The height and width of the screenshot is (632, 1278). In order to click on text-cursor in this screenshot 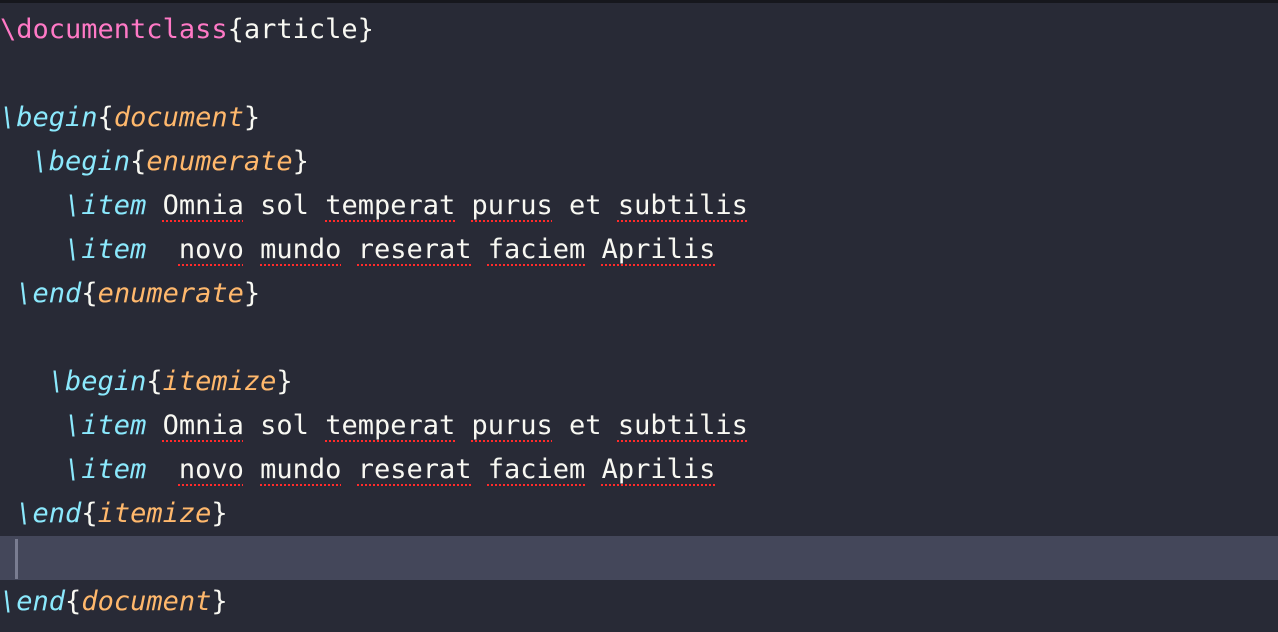, I will do `click(16, 559)`.